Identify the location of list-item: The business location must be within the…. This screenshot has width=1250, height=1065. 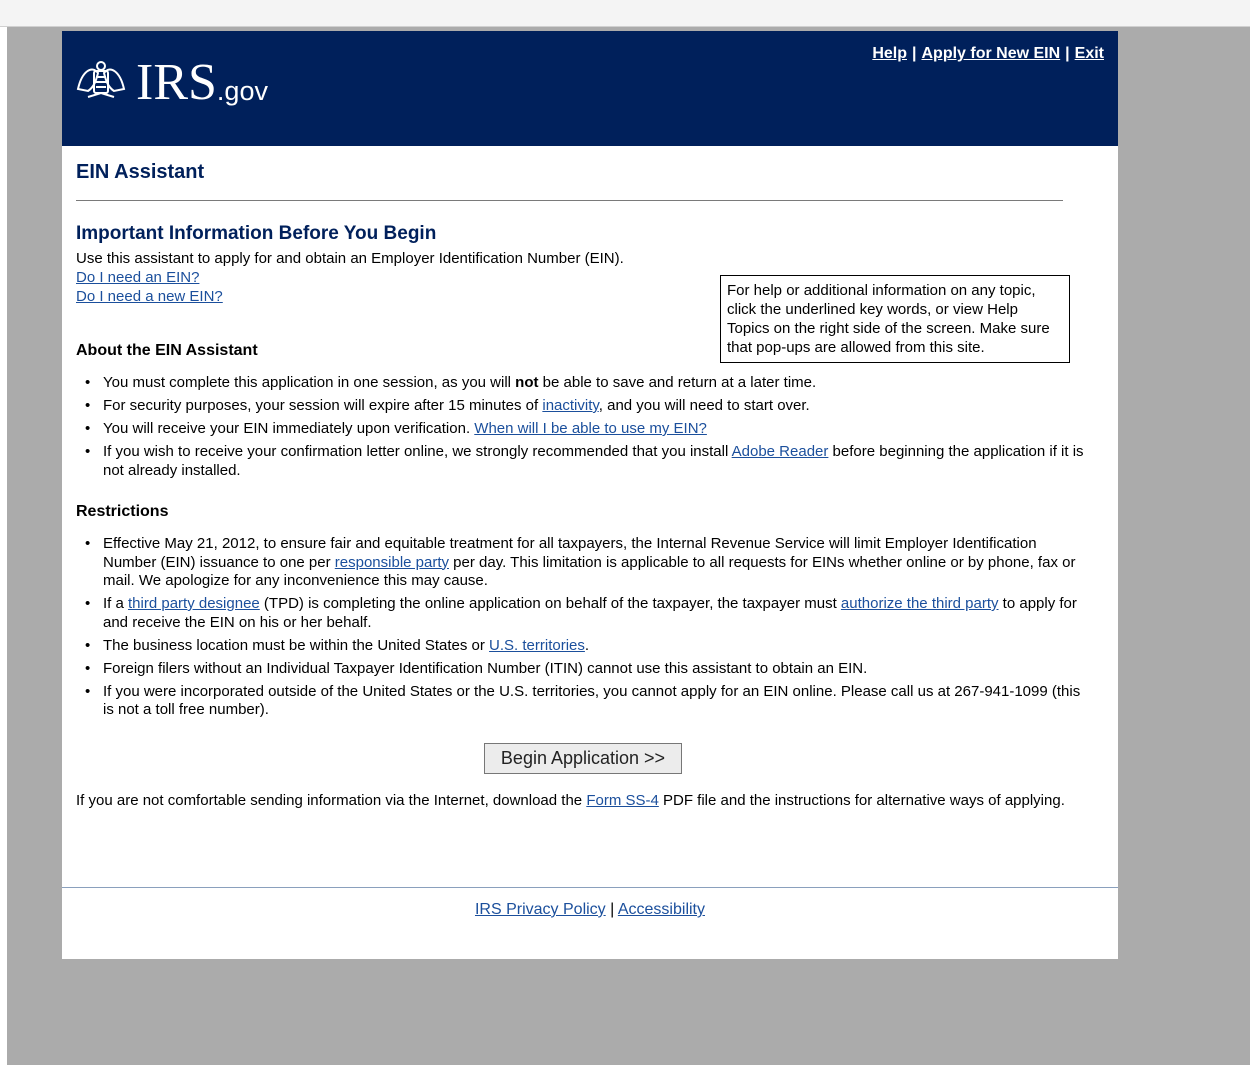
(581, 646).